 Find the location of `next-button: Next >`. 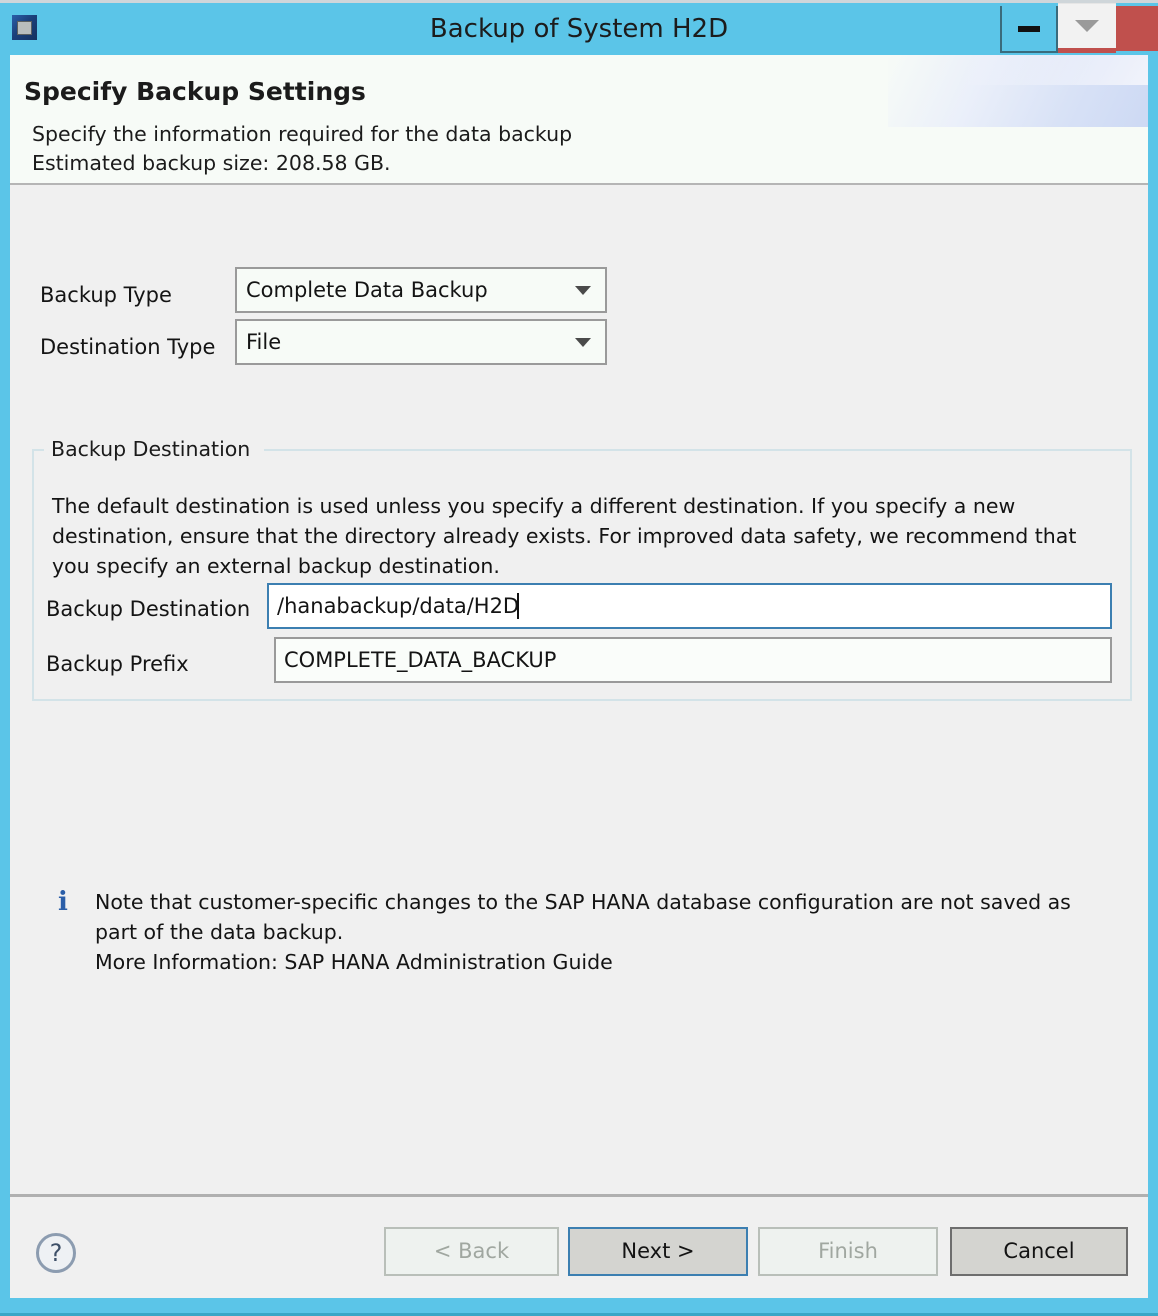

next-button: Next > is located at coordinates (658, 1251).